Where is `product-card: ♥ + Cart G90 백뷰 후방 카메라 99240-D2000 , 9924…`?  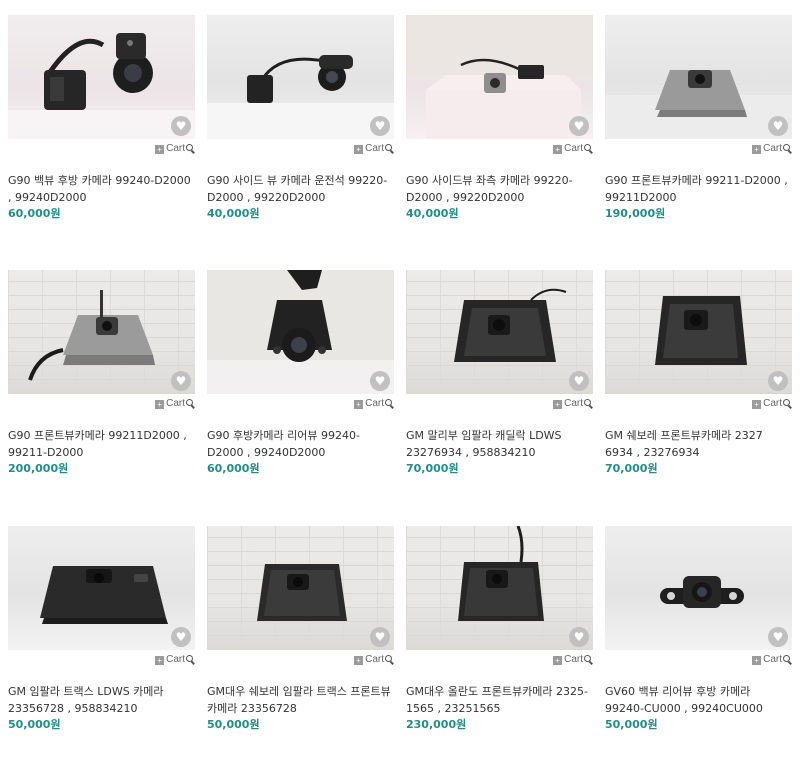 product-card: ♥ + Cart G90 백뷰 후방 카메라 99240-D2000 , 9924… is located at coordinates (101, 130).